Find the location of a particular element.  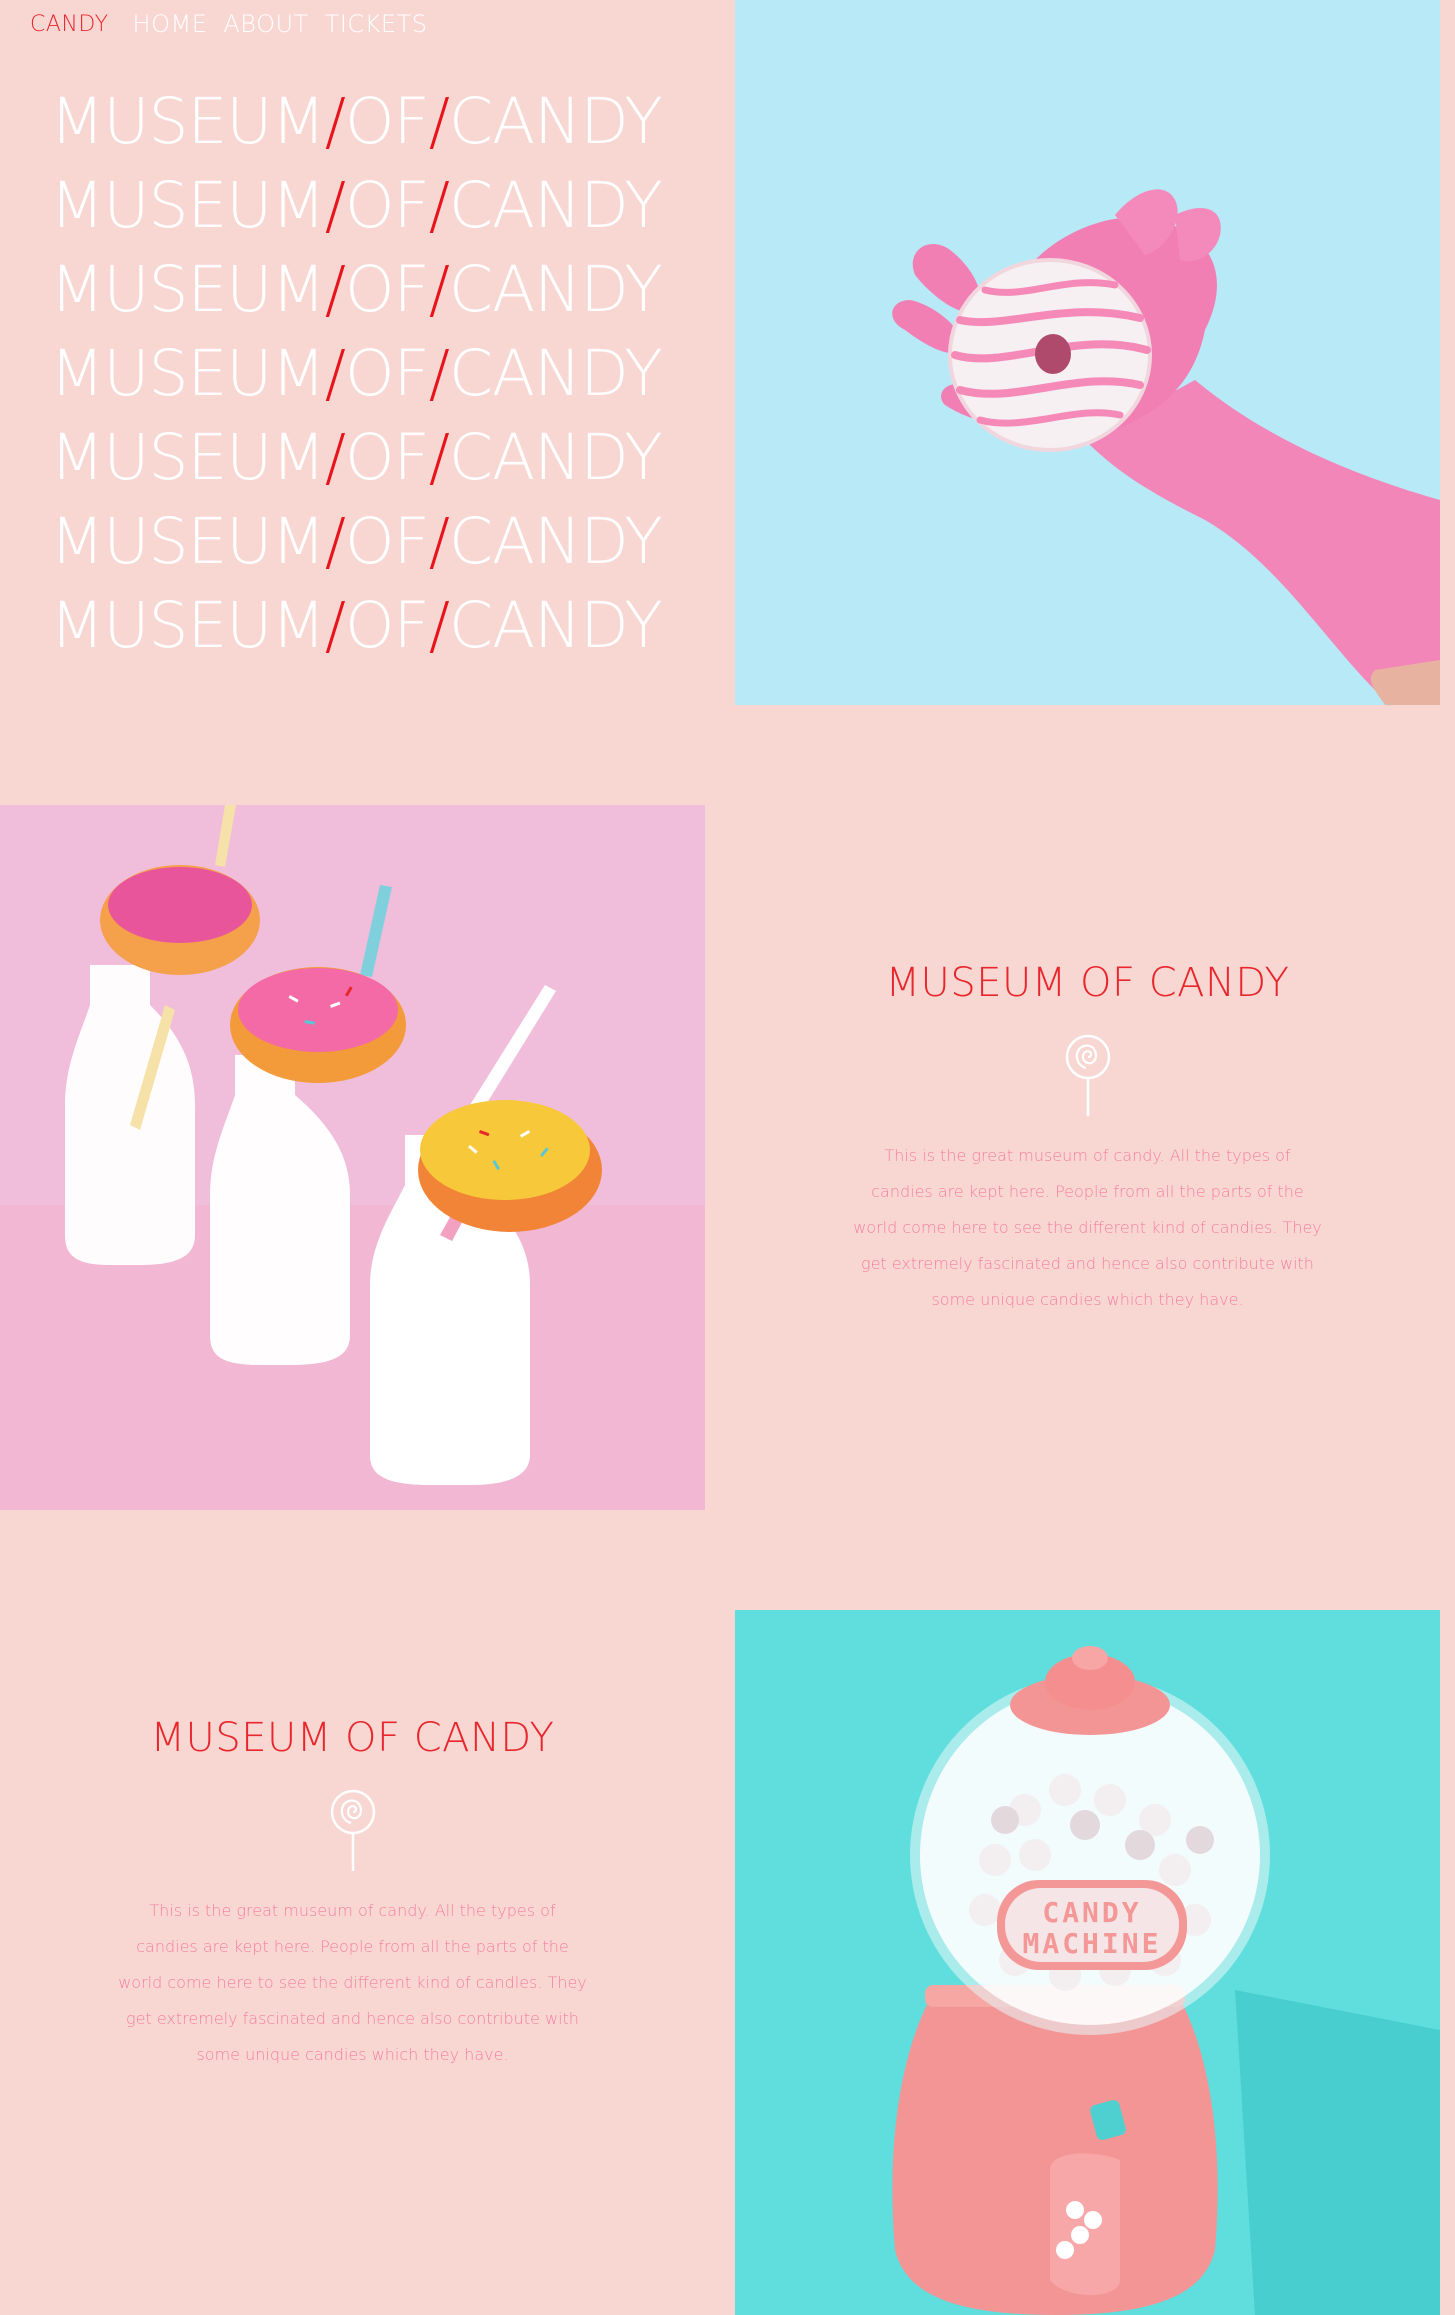

glove-donut-photo is located at coordinates (1087, 352).